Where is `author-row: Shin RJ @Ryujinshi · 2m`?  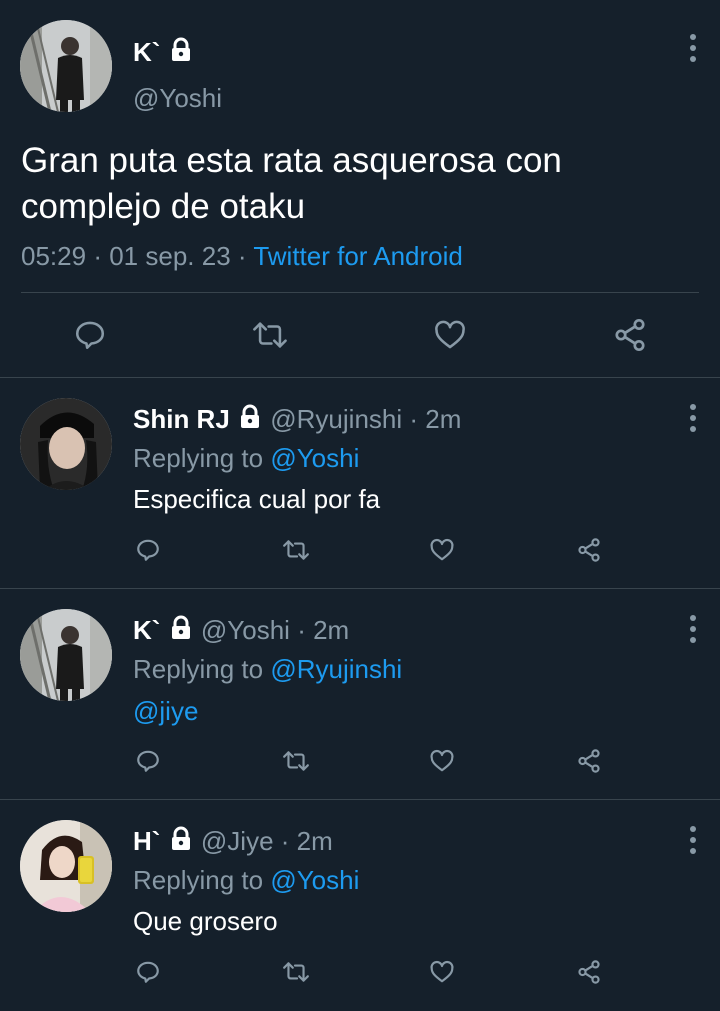 author-row: Shin RJ @Ryujinshi · 2m is located at coordinates (297, 419).